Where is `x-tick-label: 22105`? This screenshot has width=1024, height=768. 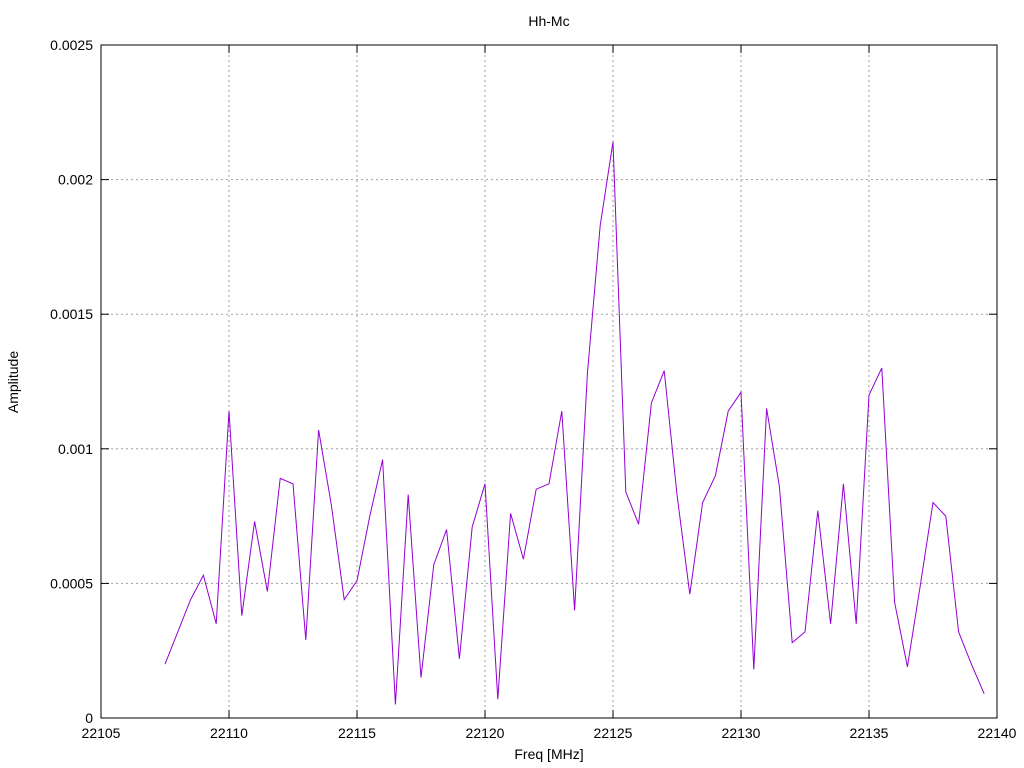
x-tick-label: 22105 is located at coordinates (101, 733).